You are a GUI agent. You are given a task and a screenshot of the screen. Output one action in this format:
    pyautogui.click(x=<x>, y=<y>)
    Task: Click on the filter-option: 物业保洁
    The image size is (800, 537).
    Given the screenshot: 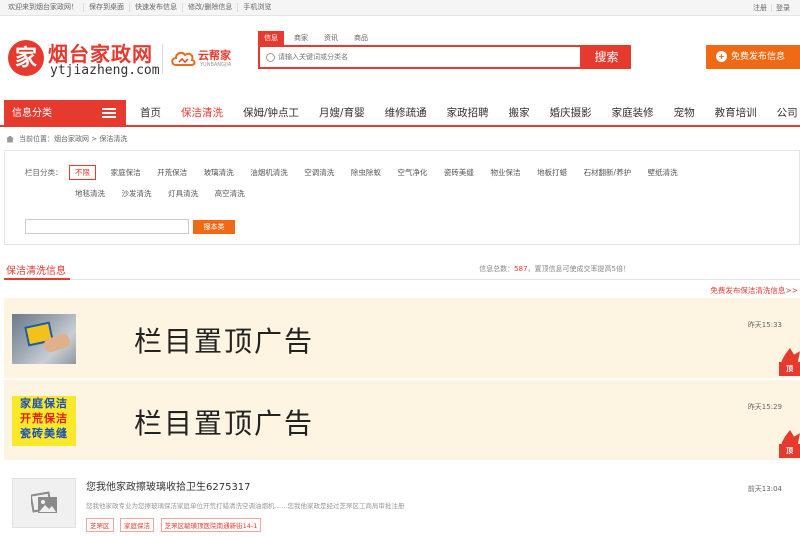 What is the action you would take?
    pyautogui.click(x=505, y=172)
    